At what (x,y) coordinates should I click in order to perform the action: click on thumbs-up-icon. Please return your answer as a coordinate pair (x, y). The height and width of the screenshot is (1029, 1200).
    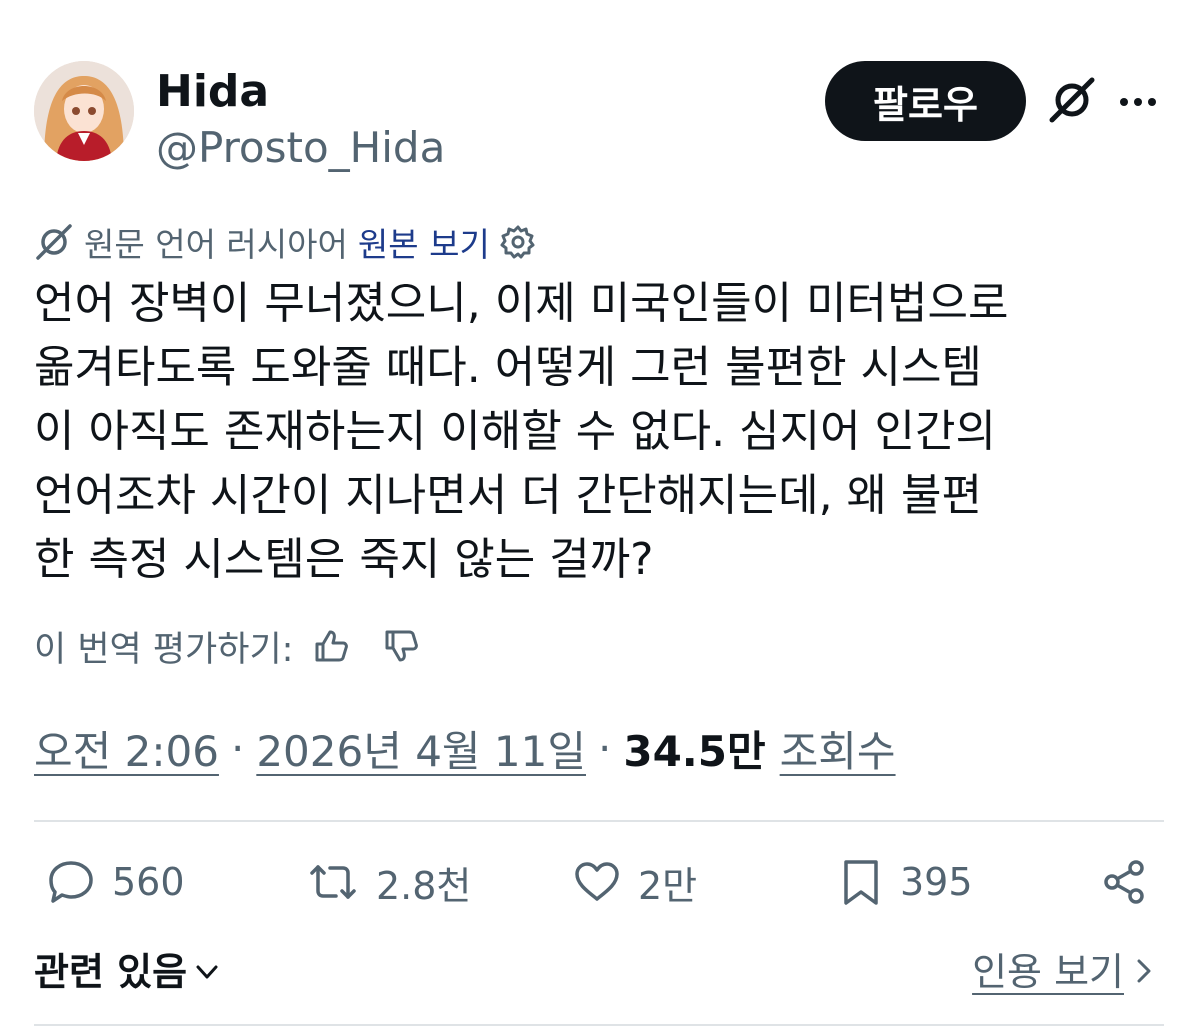
    Looking at the image, I should click on (331, 646).